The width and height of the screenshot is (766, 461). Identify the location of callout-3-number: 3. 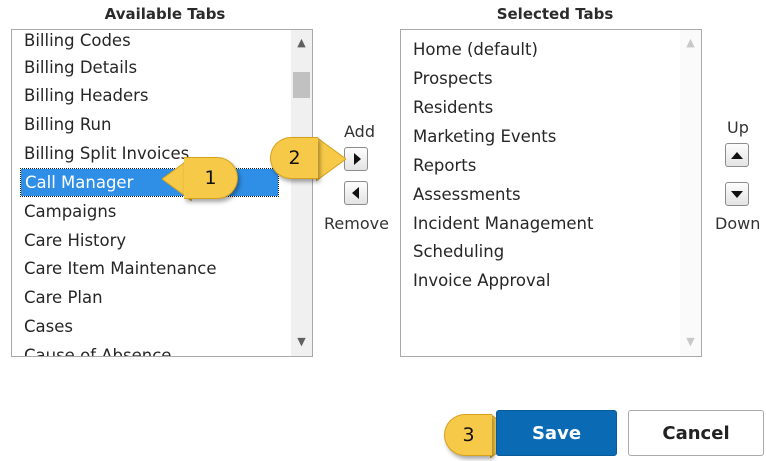
(468, 435).